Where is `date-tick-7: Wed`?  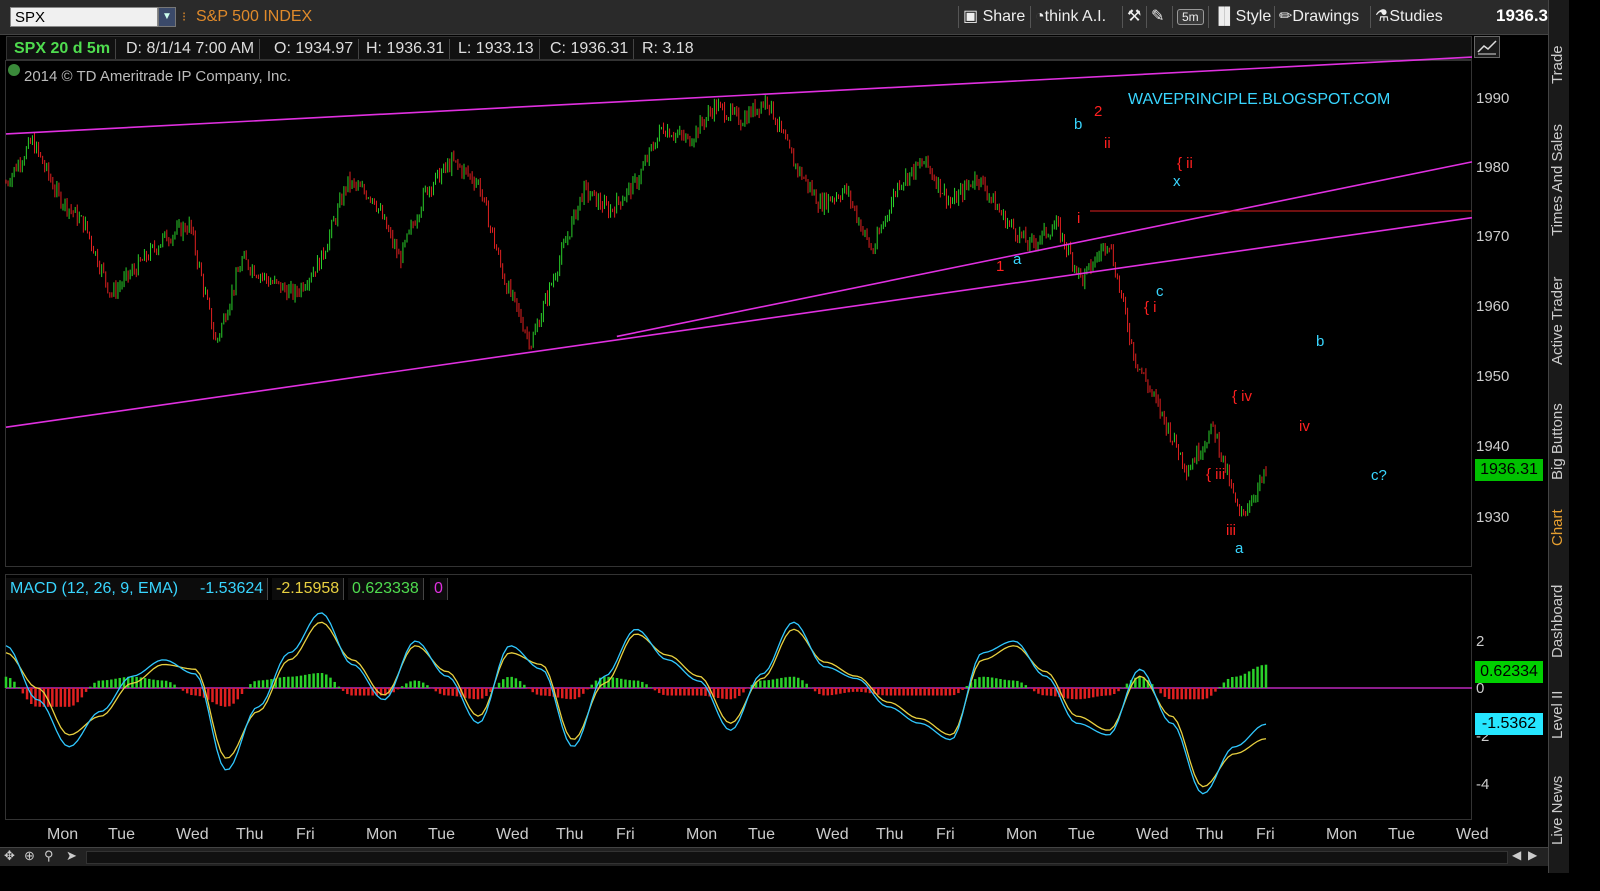 date-tick-7: Wed is located at coordinates (512, 834).